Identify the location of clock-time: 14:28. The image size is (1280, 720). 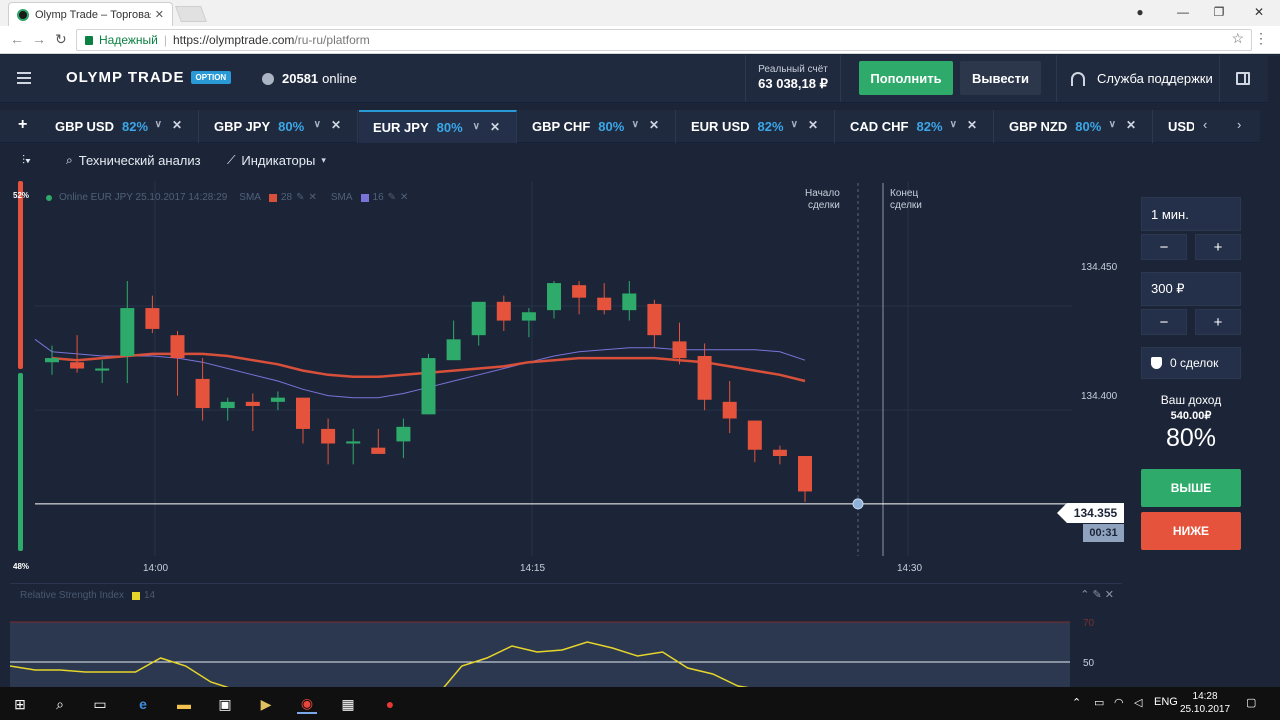
(1205, 696).